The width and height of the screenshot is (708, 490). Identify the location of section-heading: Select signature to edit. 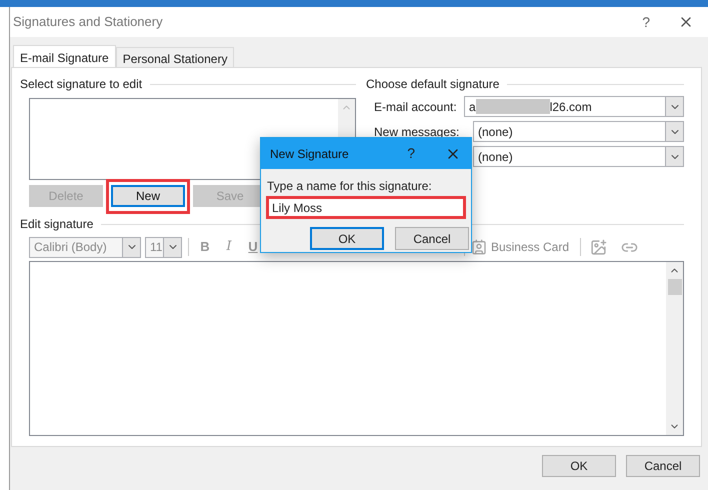
(81, 84).